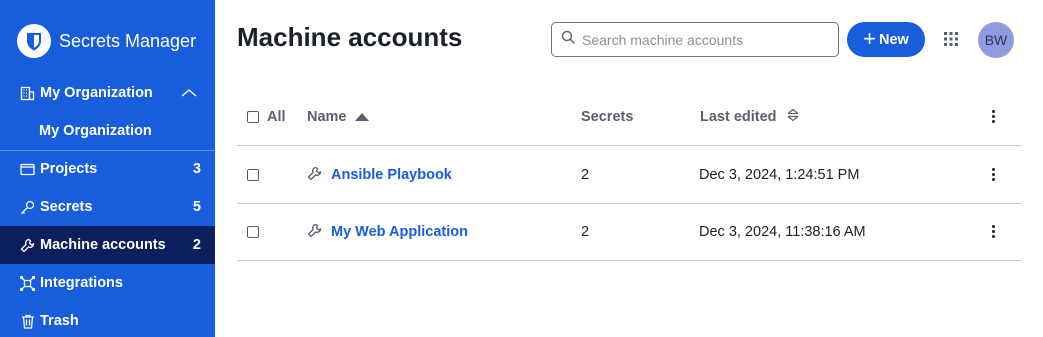  Describe the element at coordinates (996, 40) in the screenshot. I see `avatar: BW` at that location.